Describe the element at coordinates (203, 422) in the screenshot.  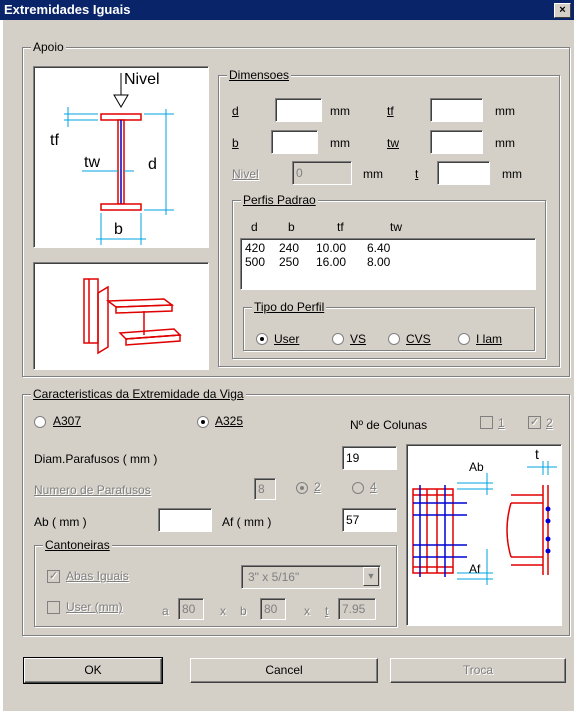
I see `radio-a325` at that location.